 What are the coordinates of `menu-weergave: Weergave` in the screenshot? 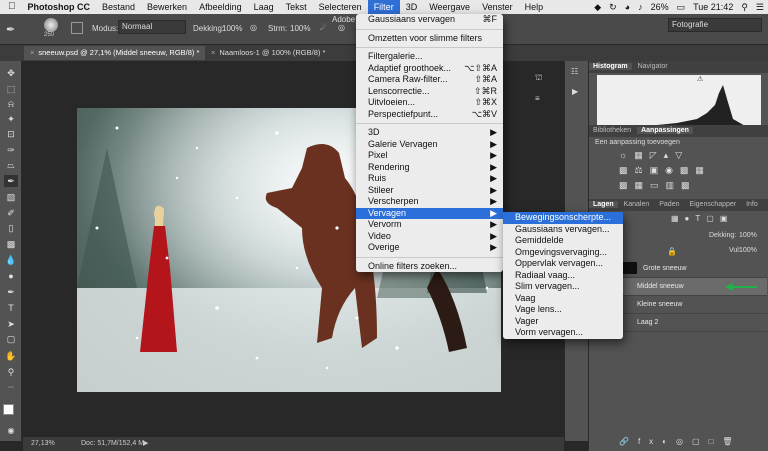 It's located at (449, 7).